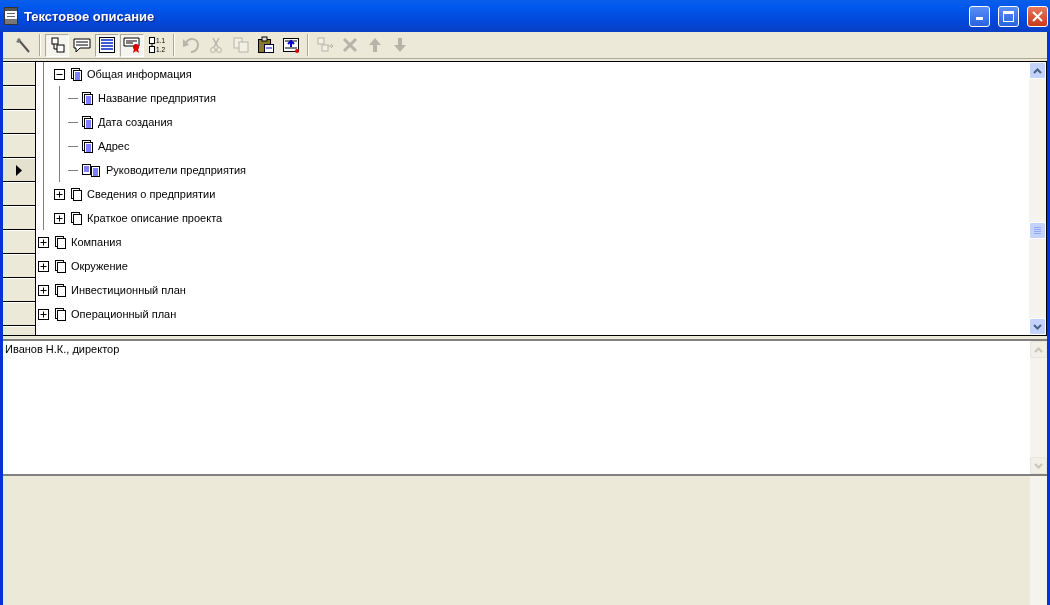  I want to click on copy-icon, so click(241, 45).